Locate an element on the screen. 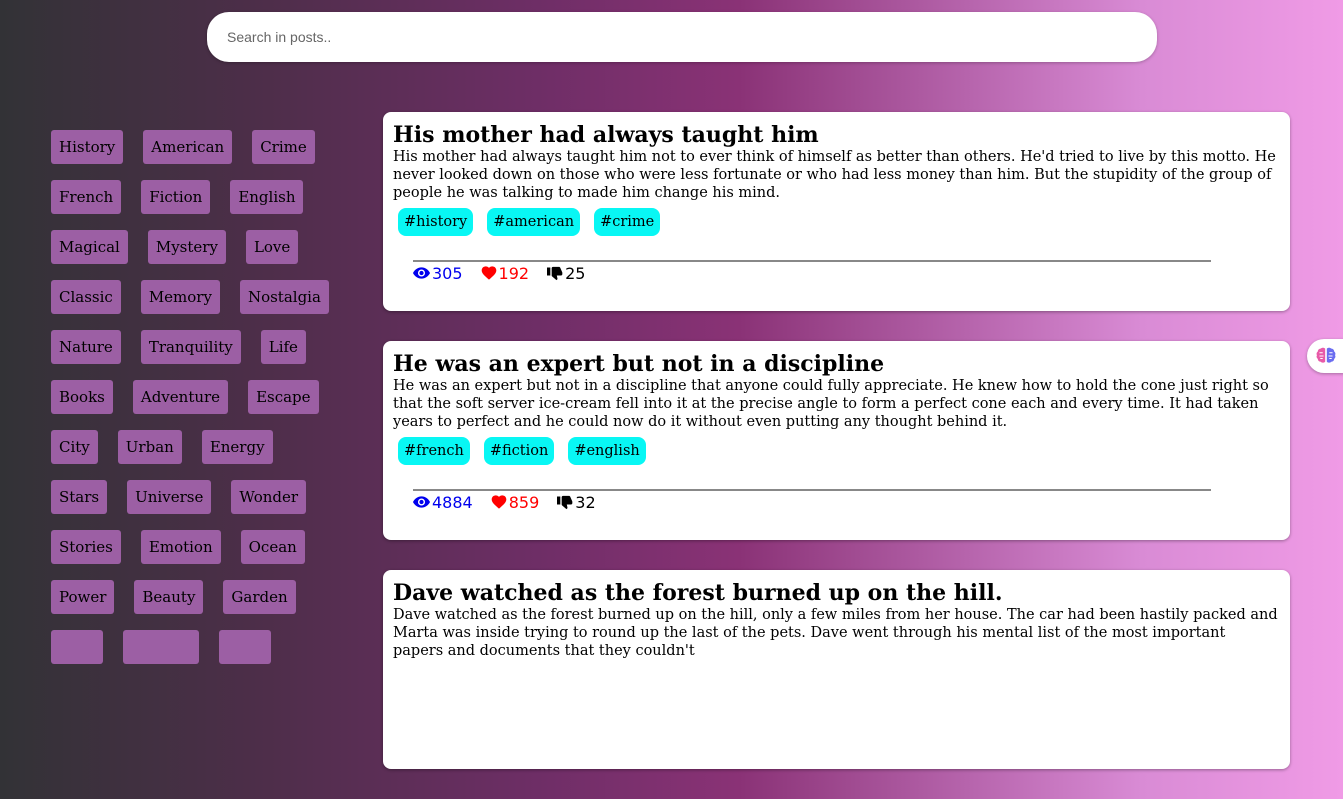 This screenshot has width=1343, height=799. tag-row: Stories Emotion Ocean is located at coordinates (196, 547).